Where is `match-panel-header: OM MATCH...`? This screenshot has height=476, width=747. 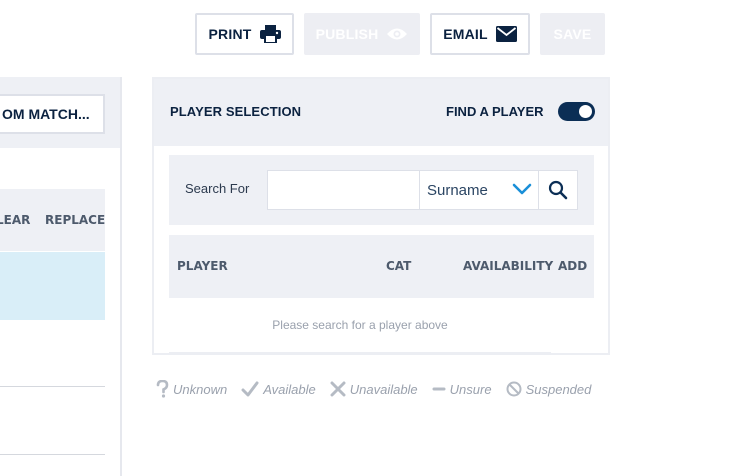
match-panel-header: OM MATCH... is located at coordinates (60, 112).